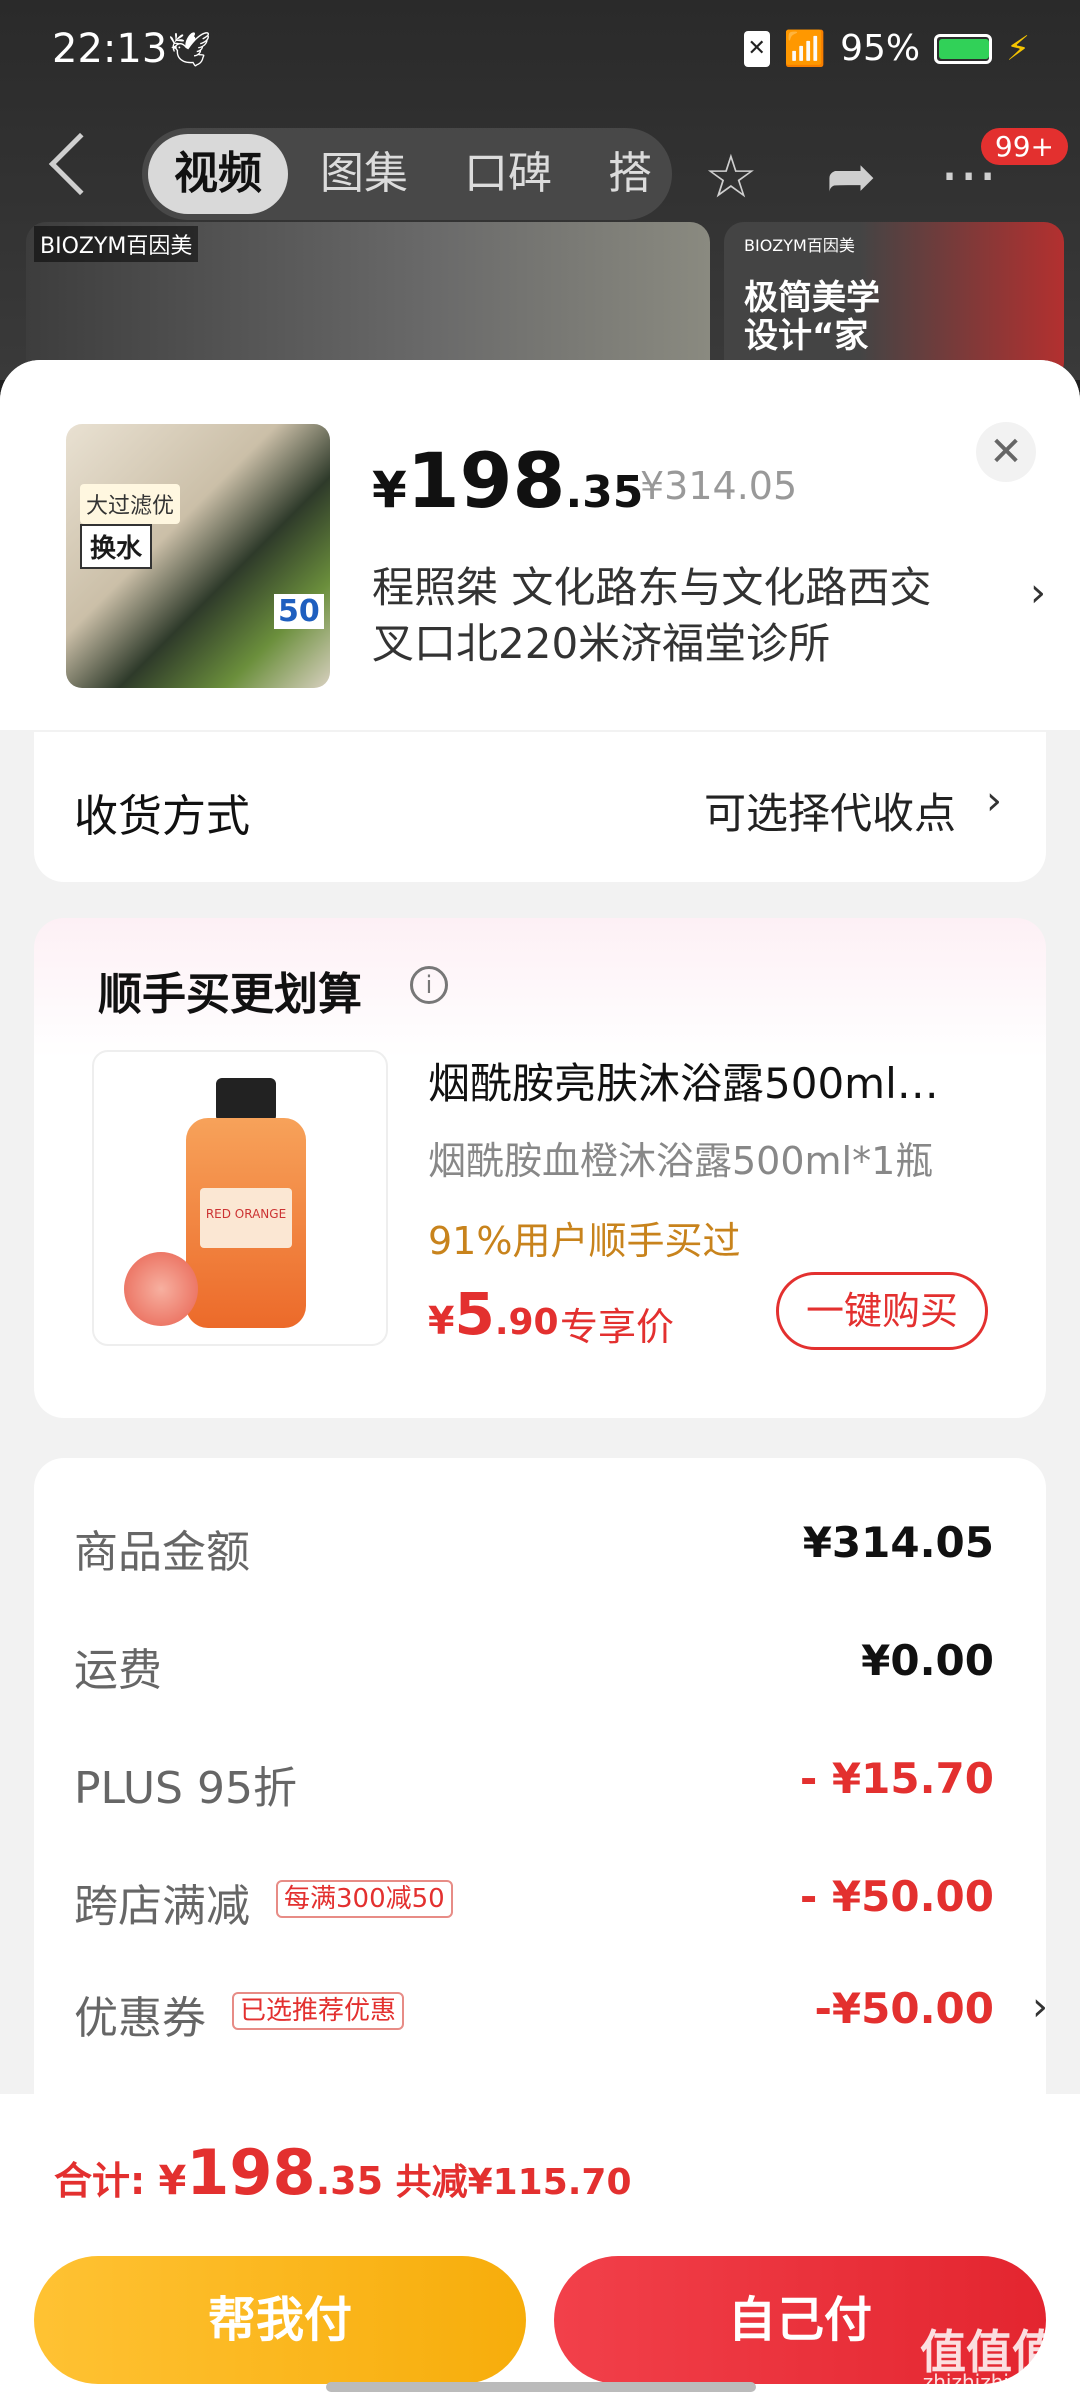 The height and width of the screenshot is (2400, 1080). I want to click on shipping-label: 收货方式, so click(162, 816).